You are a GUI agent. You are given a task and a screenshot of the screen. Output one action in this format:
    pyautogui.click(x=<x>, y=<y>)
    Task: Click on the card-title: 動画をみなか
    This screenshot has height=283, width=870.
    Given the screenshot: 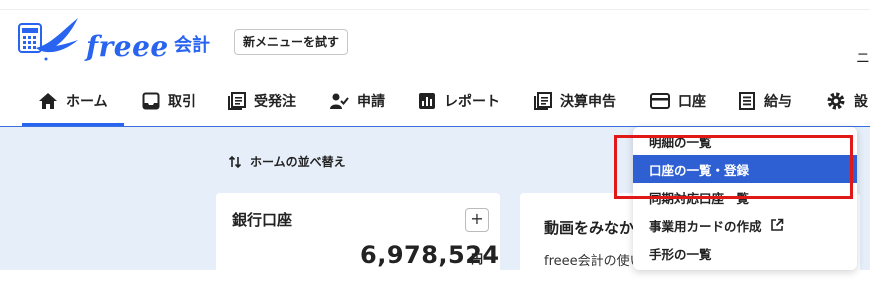 What is the action you would take?
    pyautogui.click(x=589, y=228)
    